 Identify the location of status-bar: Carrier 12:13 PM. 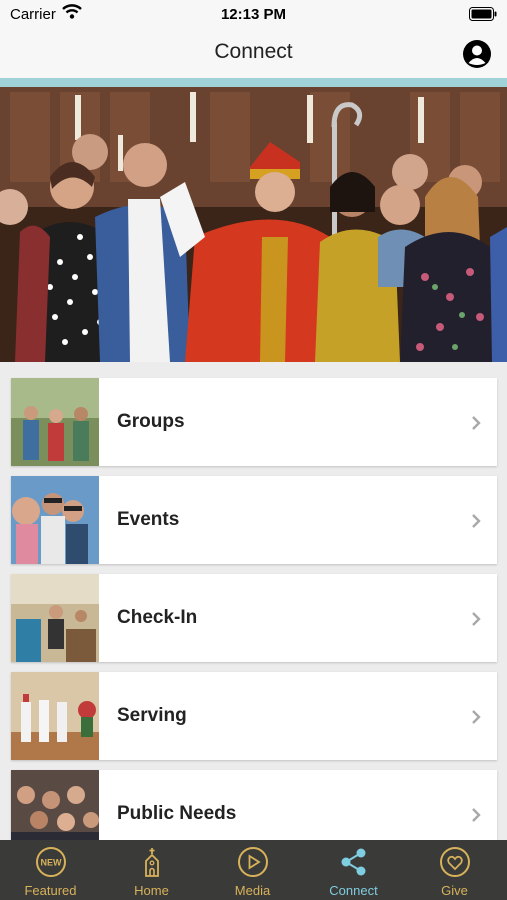
(253, 15).